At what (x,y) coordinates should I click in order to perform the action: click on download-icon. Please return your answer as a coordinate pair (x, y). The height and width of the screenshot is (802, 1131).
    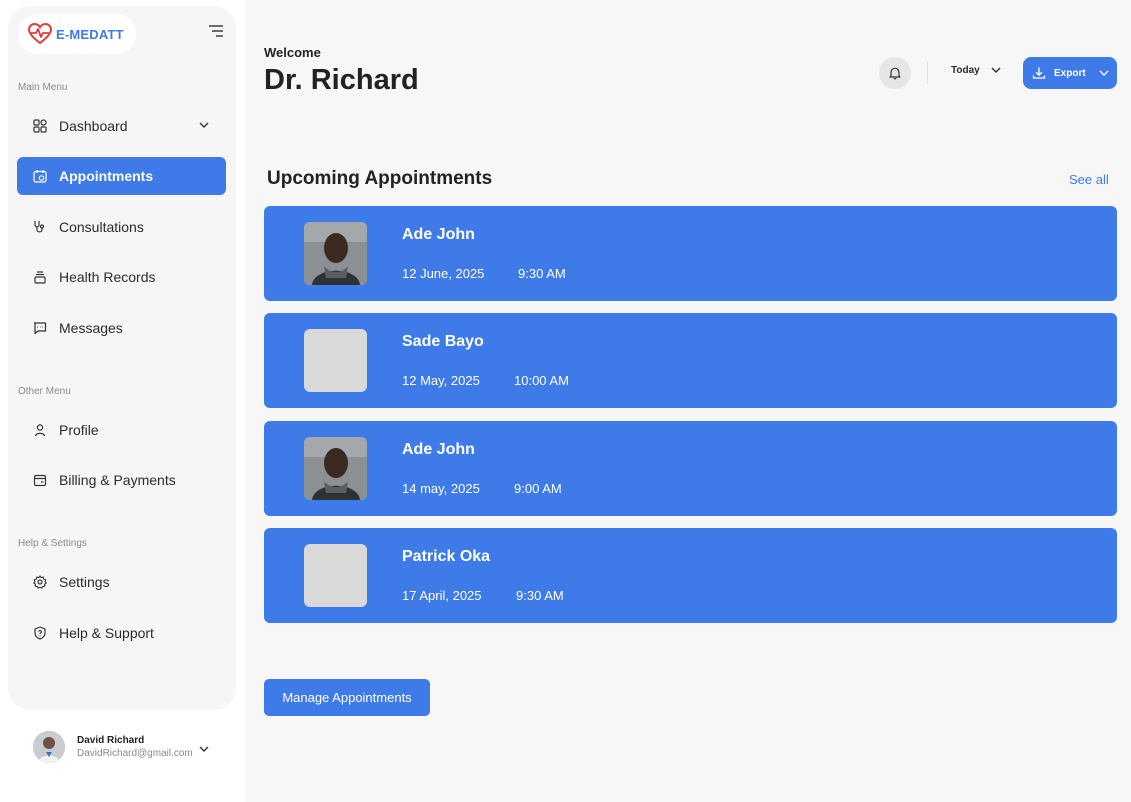
    Looking at the image, I should click on (1039, 73).